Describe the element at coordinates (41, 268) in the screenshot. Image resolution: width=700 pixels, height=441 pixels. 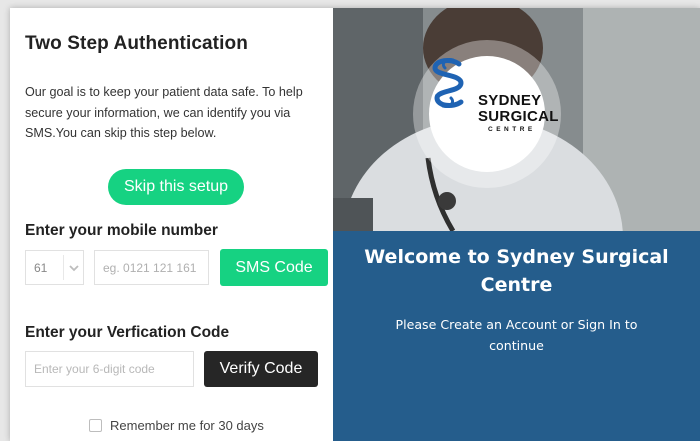
I see `country-code-value: 61` at that location.